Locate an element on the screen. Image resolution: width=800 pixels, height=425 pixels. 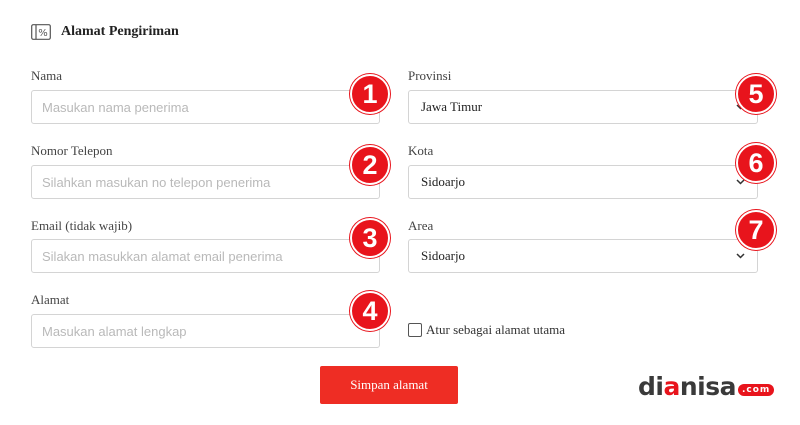
area-selected: Sidoarjo is located at coordinates (443, 255).